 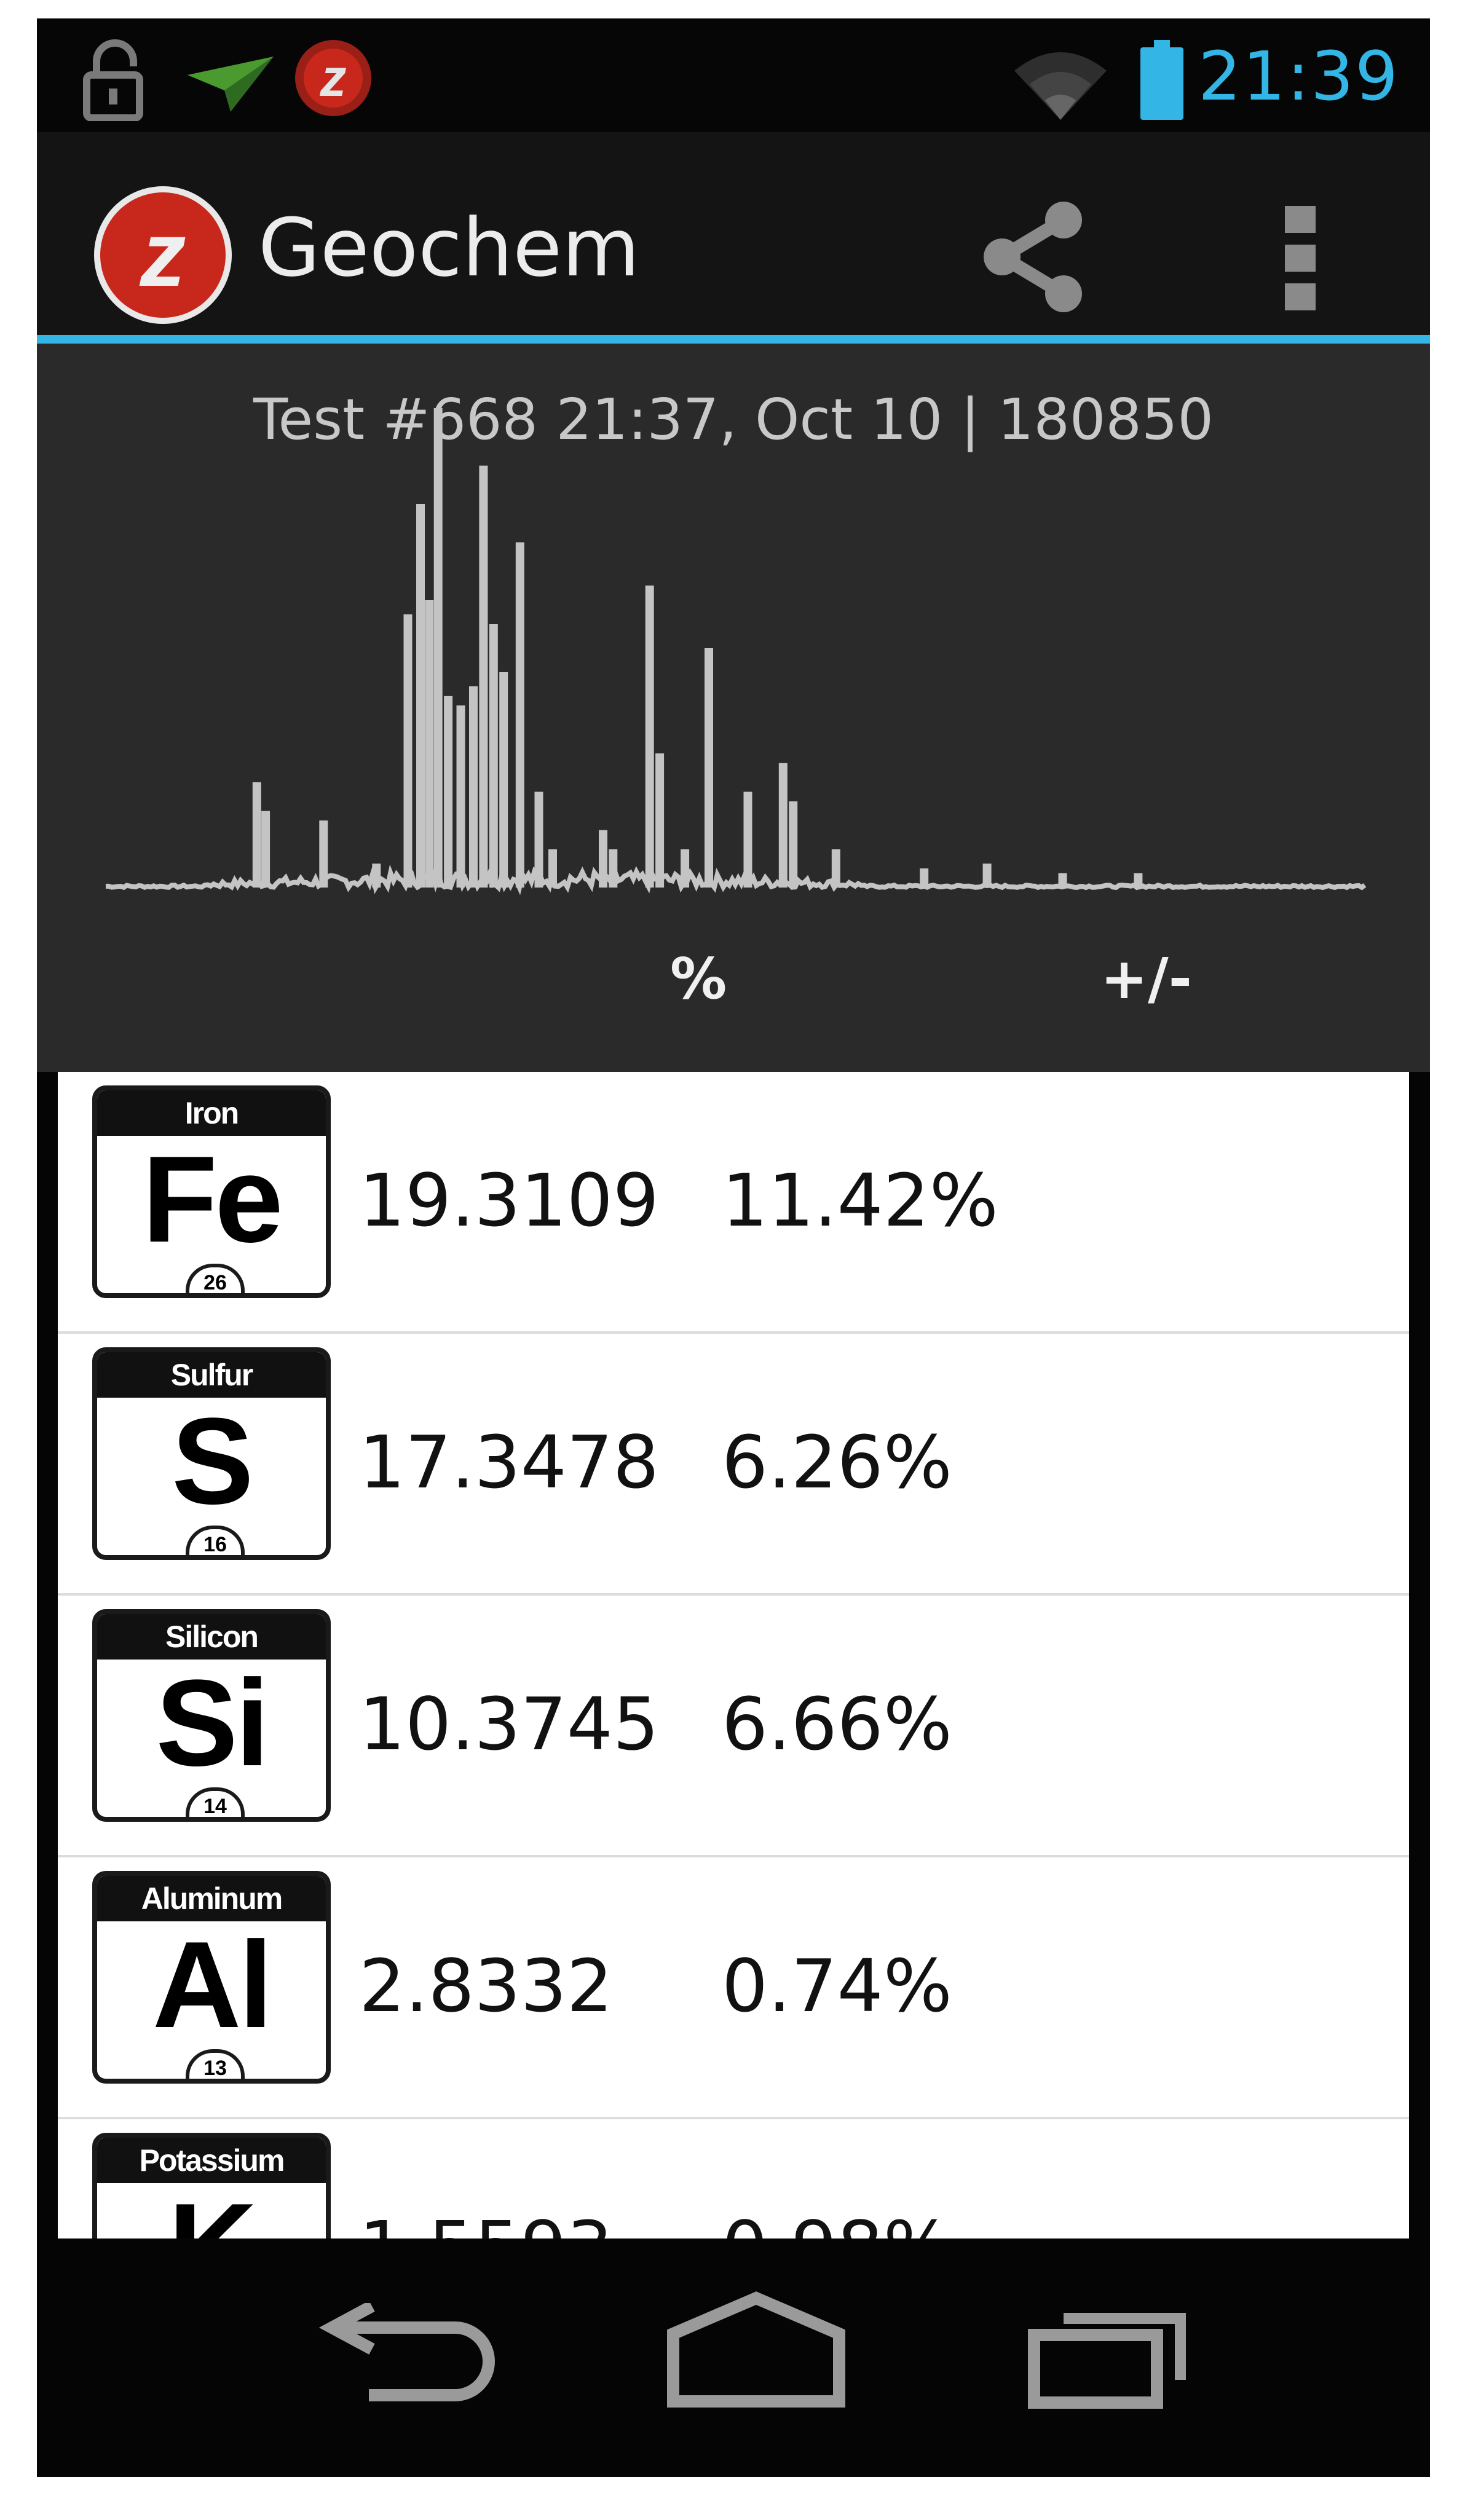 I want to click on wifi-icon, so click(x=1060, y=86).